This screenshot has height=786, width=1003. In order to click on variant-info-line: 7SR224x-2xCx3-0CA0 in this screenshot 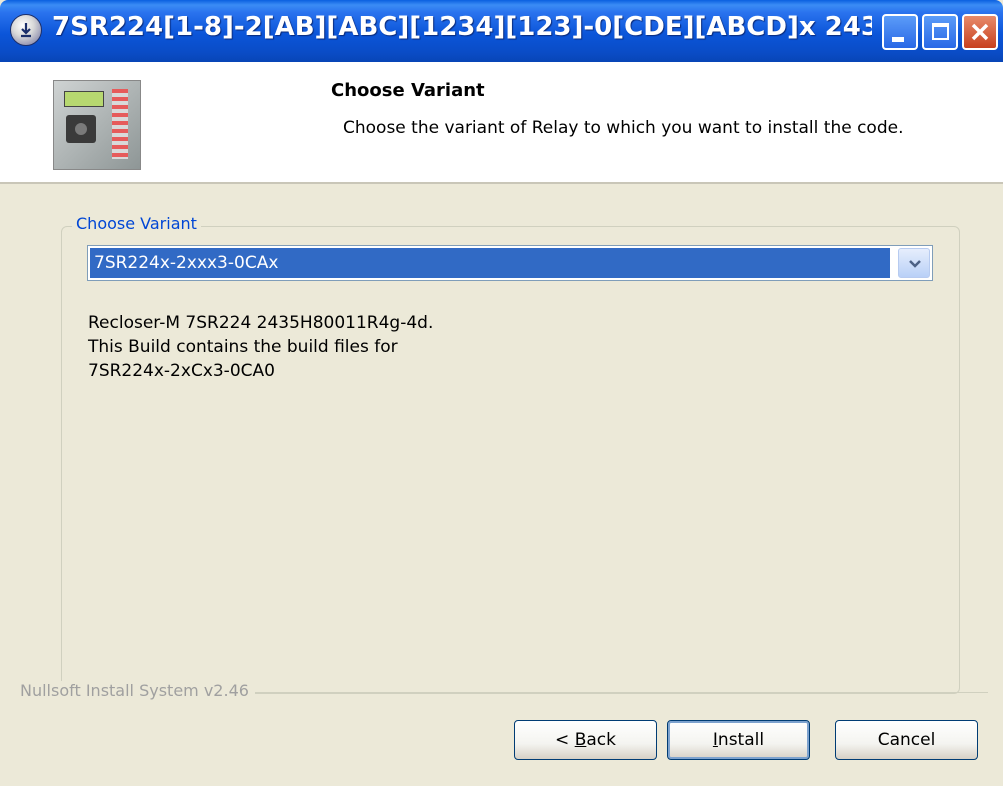, I will do `click(181, 371)`.